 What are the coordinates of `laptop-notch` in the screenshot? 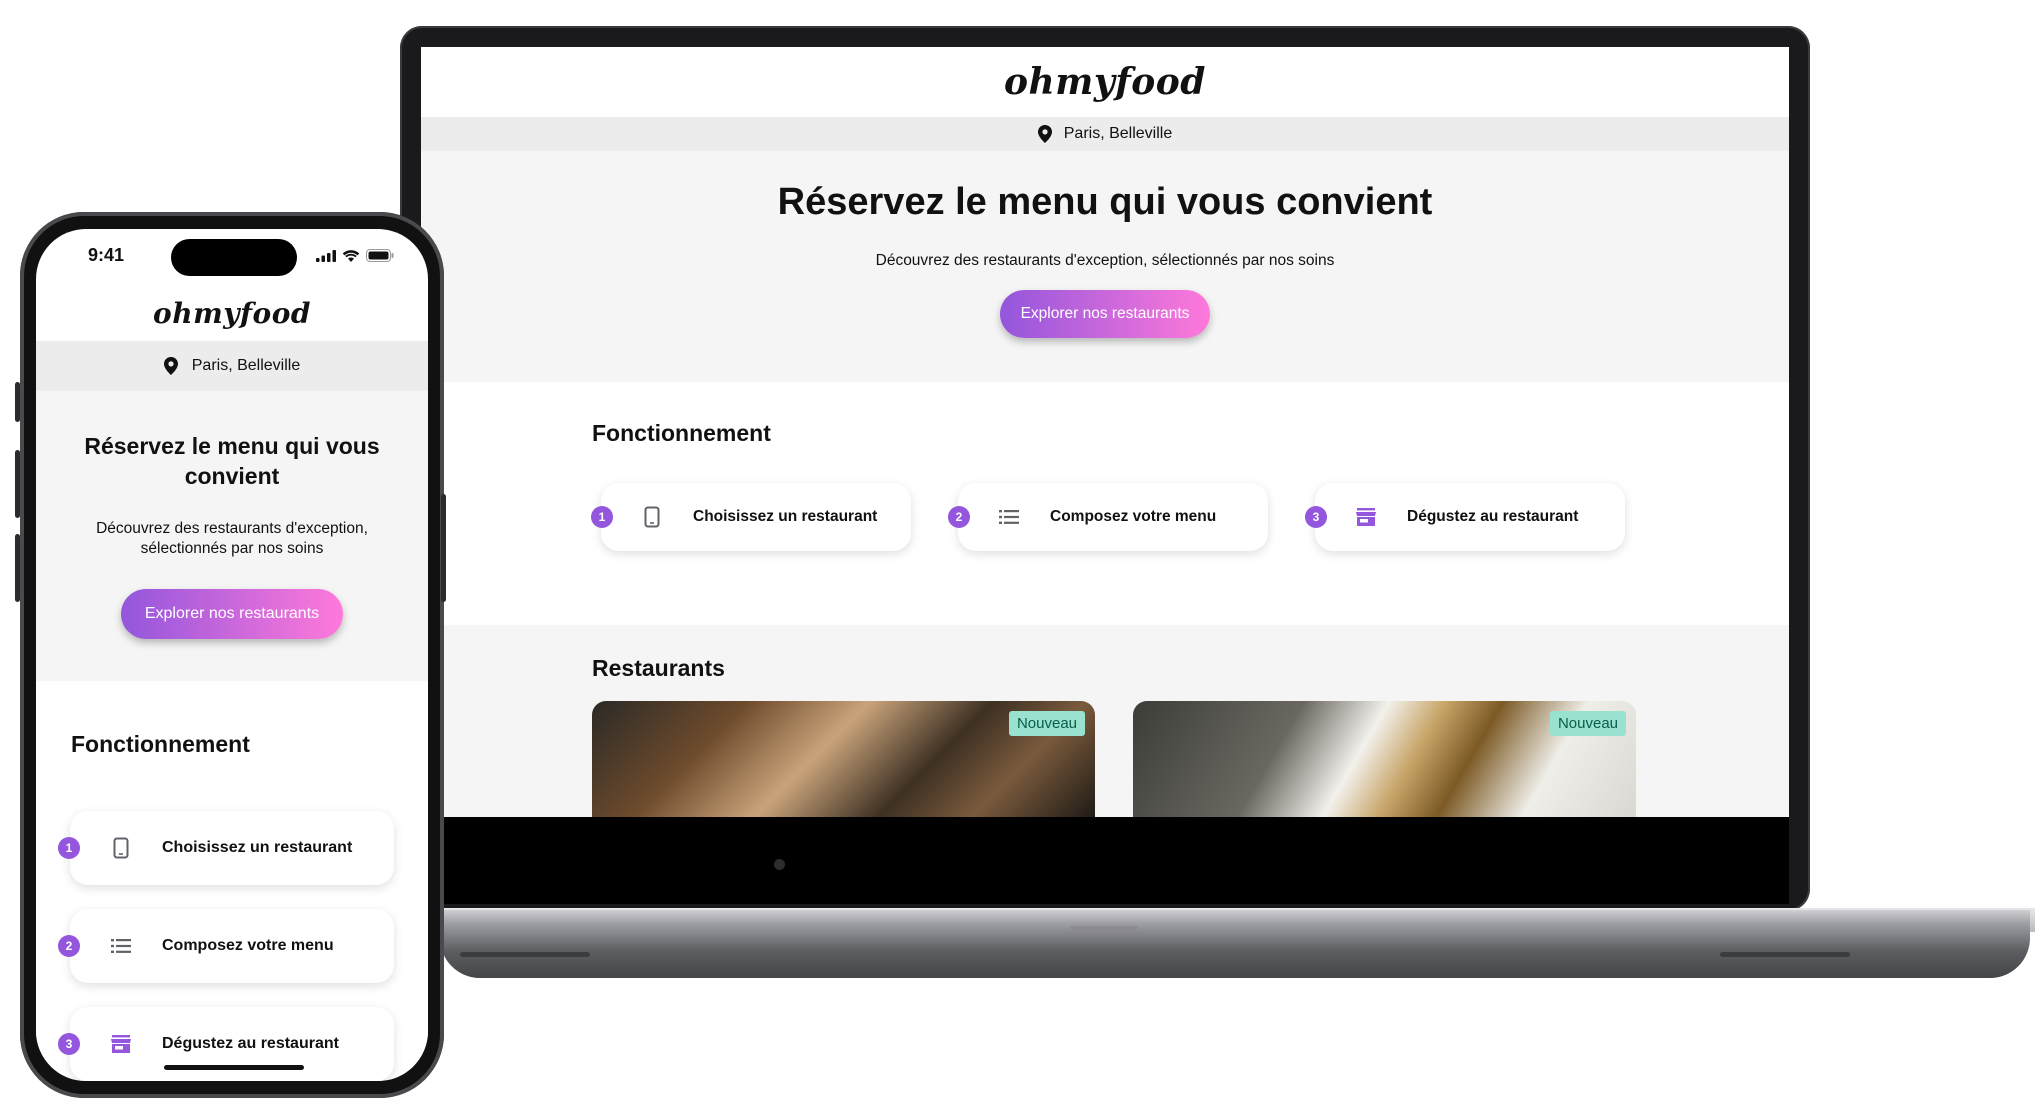 It's located at (1104, 929).